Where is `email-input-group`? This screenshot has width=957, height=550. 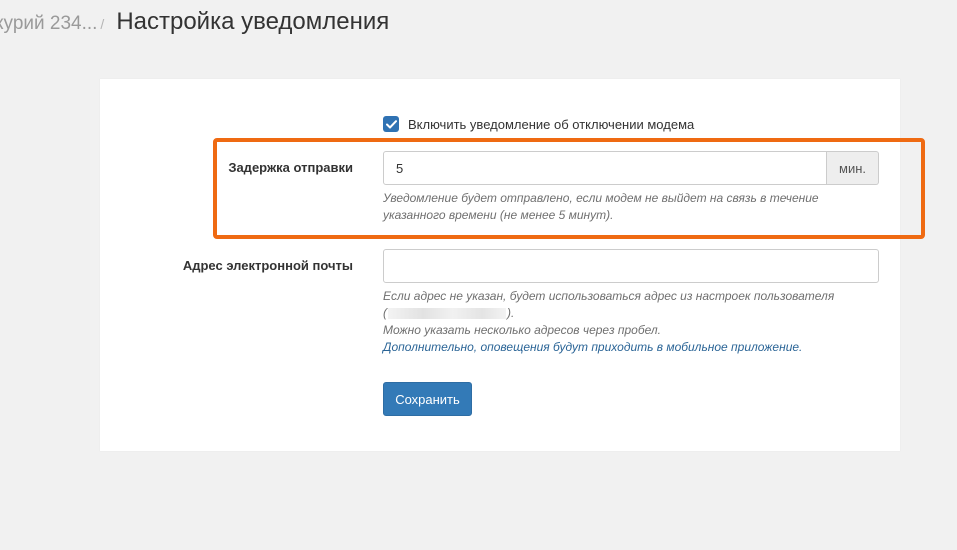 email-input-group is located at coordinates (631, 266).